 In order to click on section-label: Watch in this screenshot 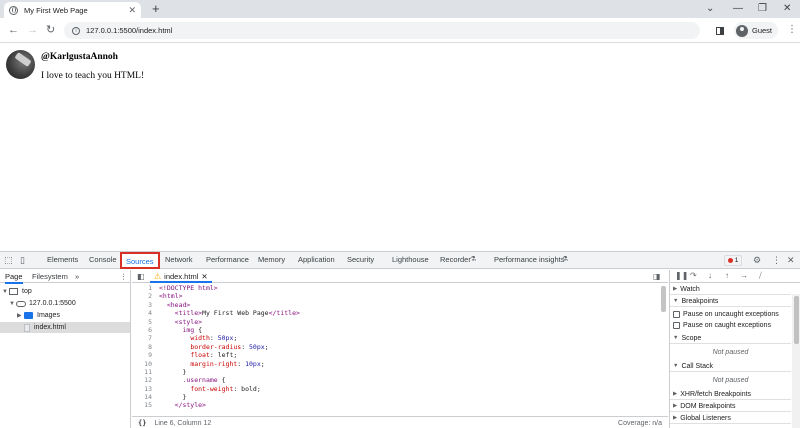, I will do `click(690, 289)`.